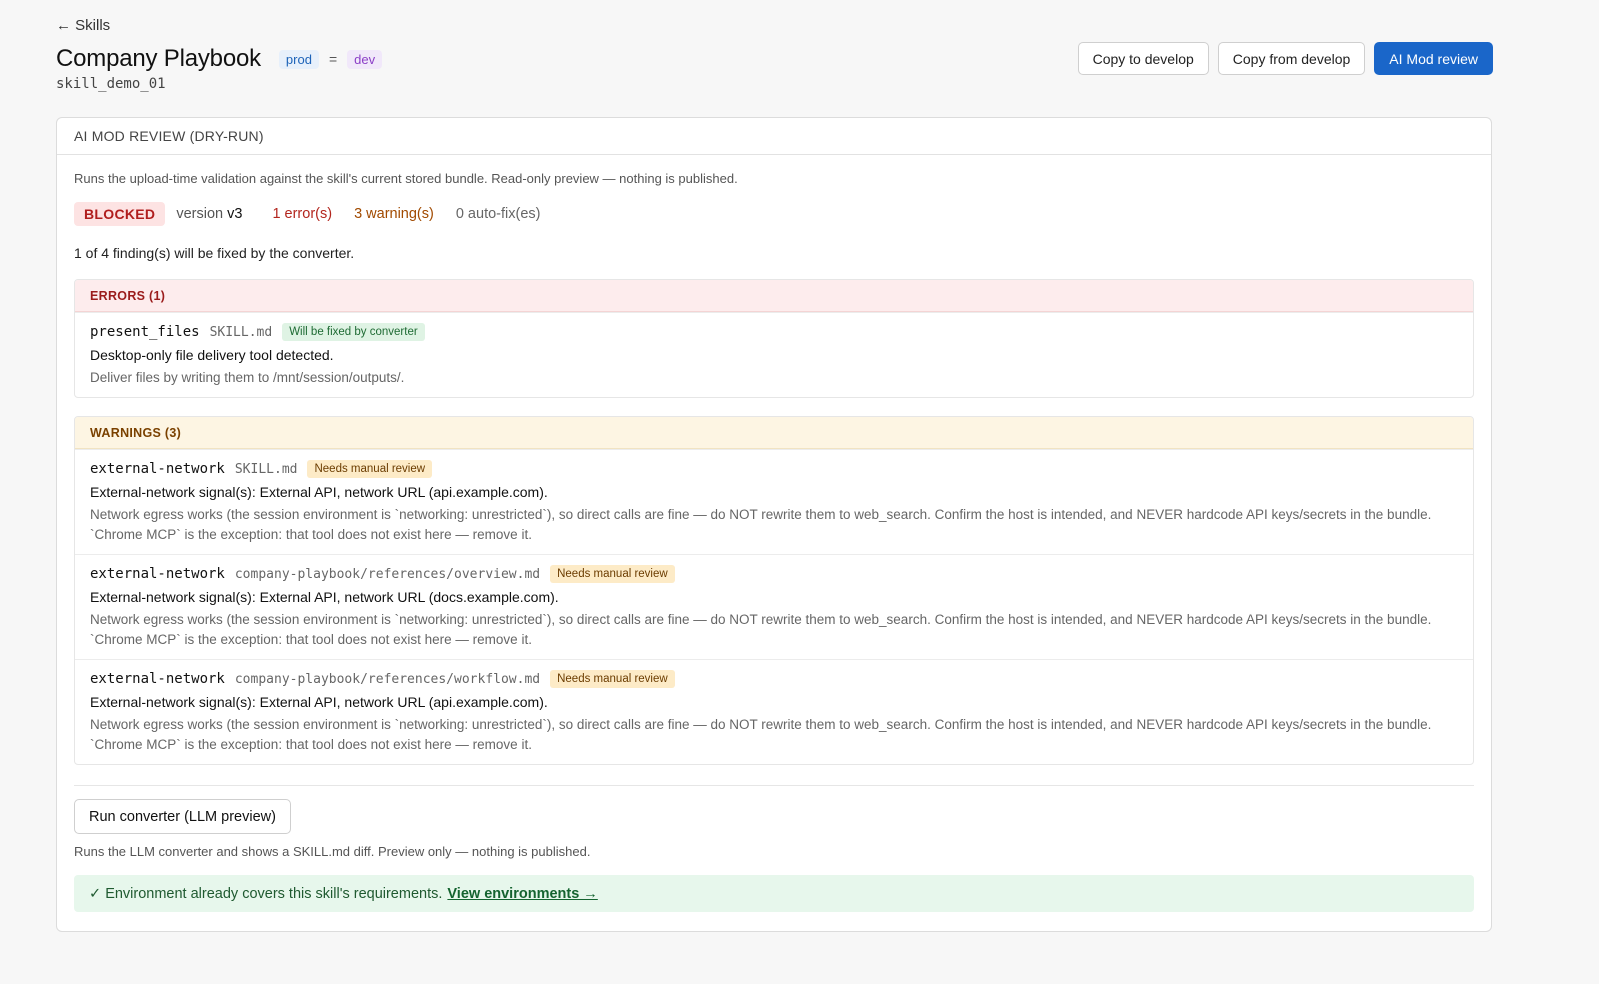  Describe the element at coordinates (1433, 58) in the screenshot. I see `ai-mod-review-button: AI Mod review` at that location.